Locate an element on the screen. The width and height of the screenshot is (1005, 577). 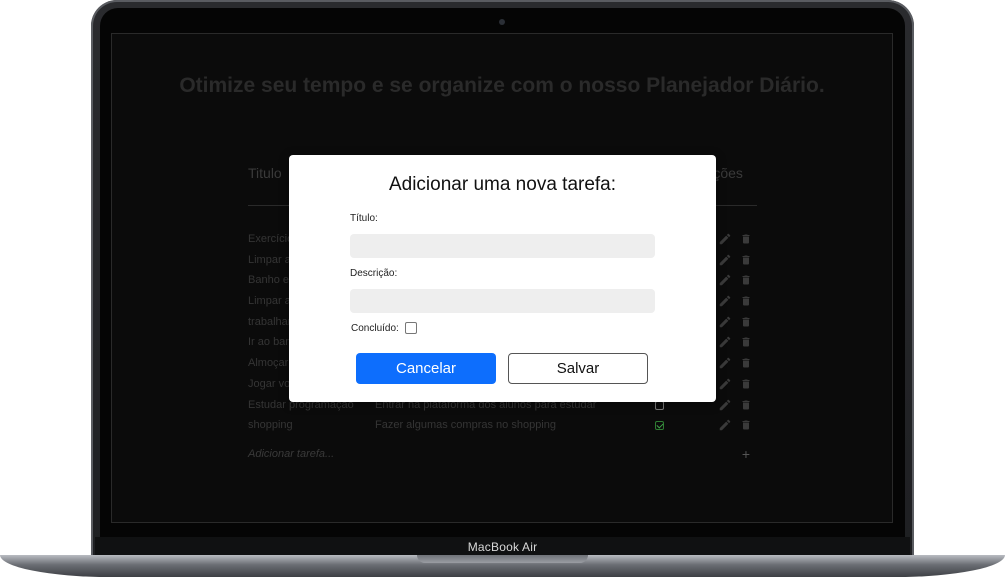
task-title: Ir ao ban is located at coordinates (270, 342).